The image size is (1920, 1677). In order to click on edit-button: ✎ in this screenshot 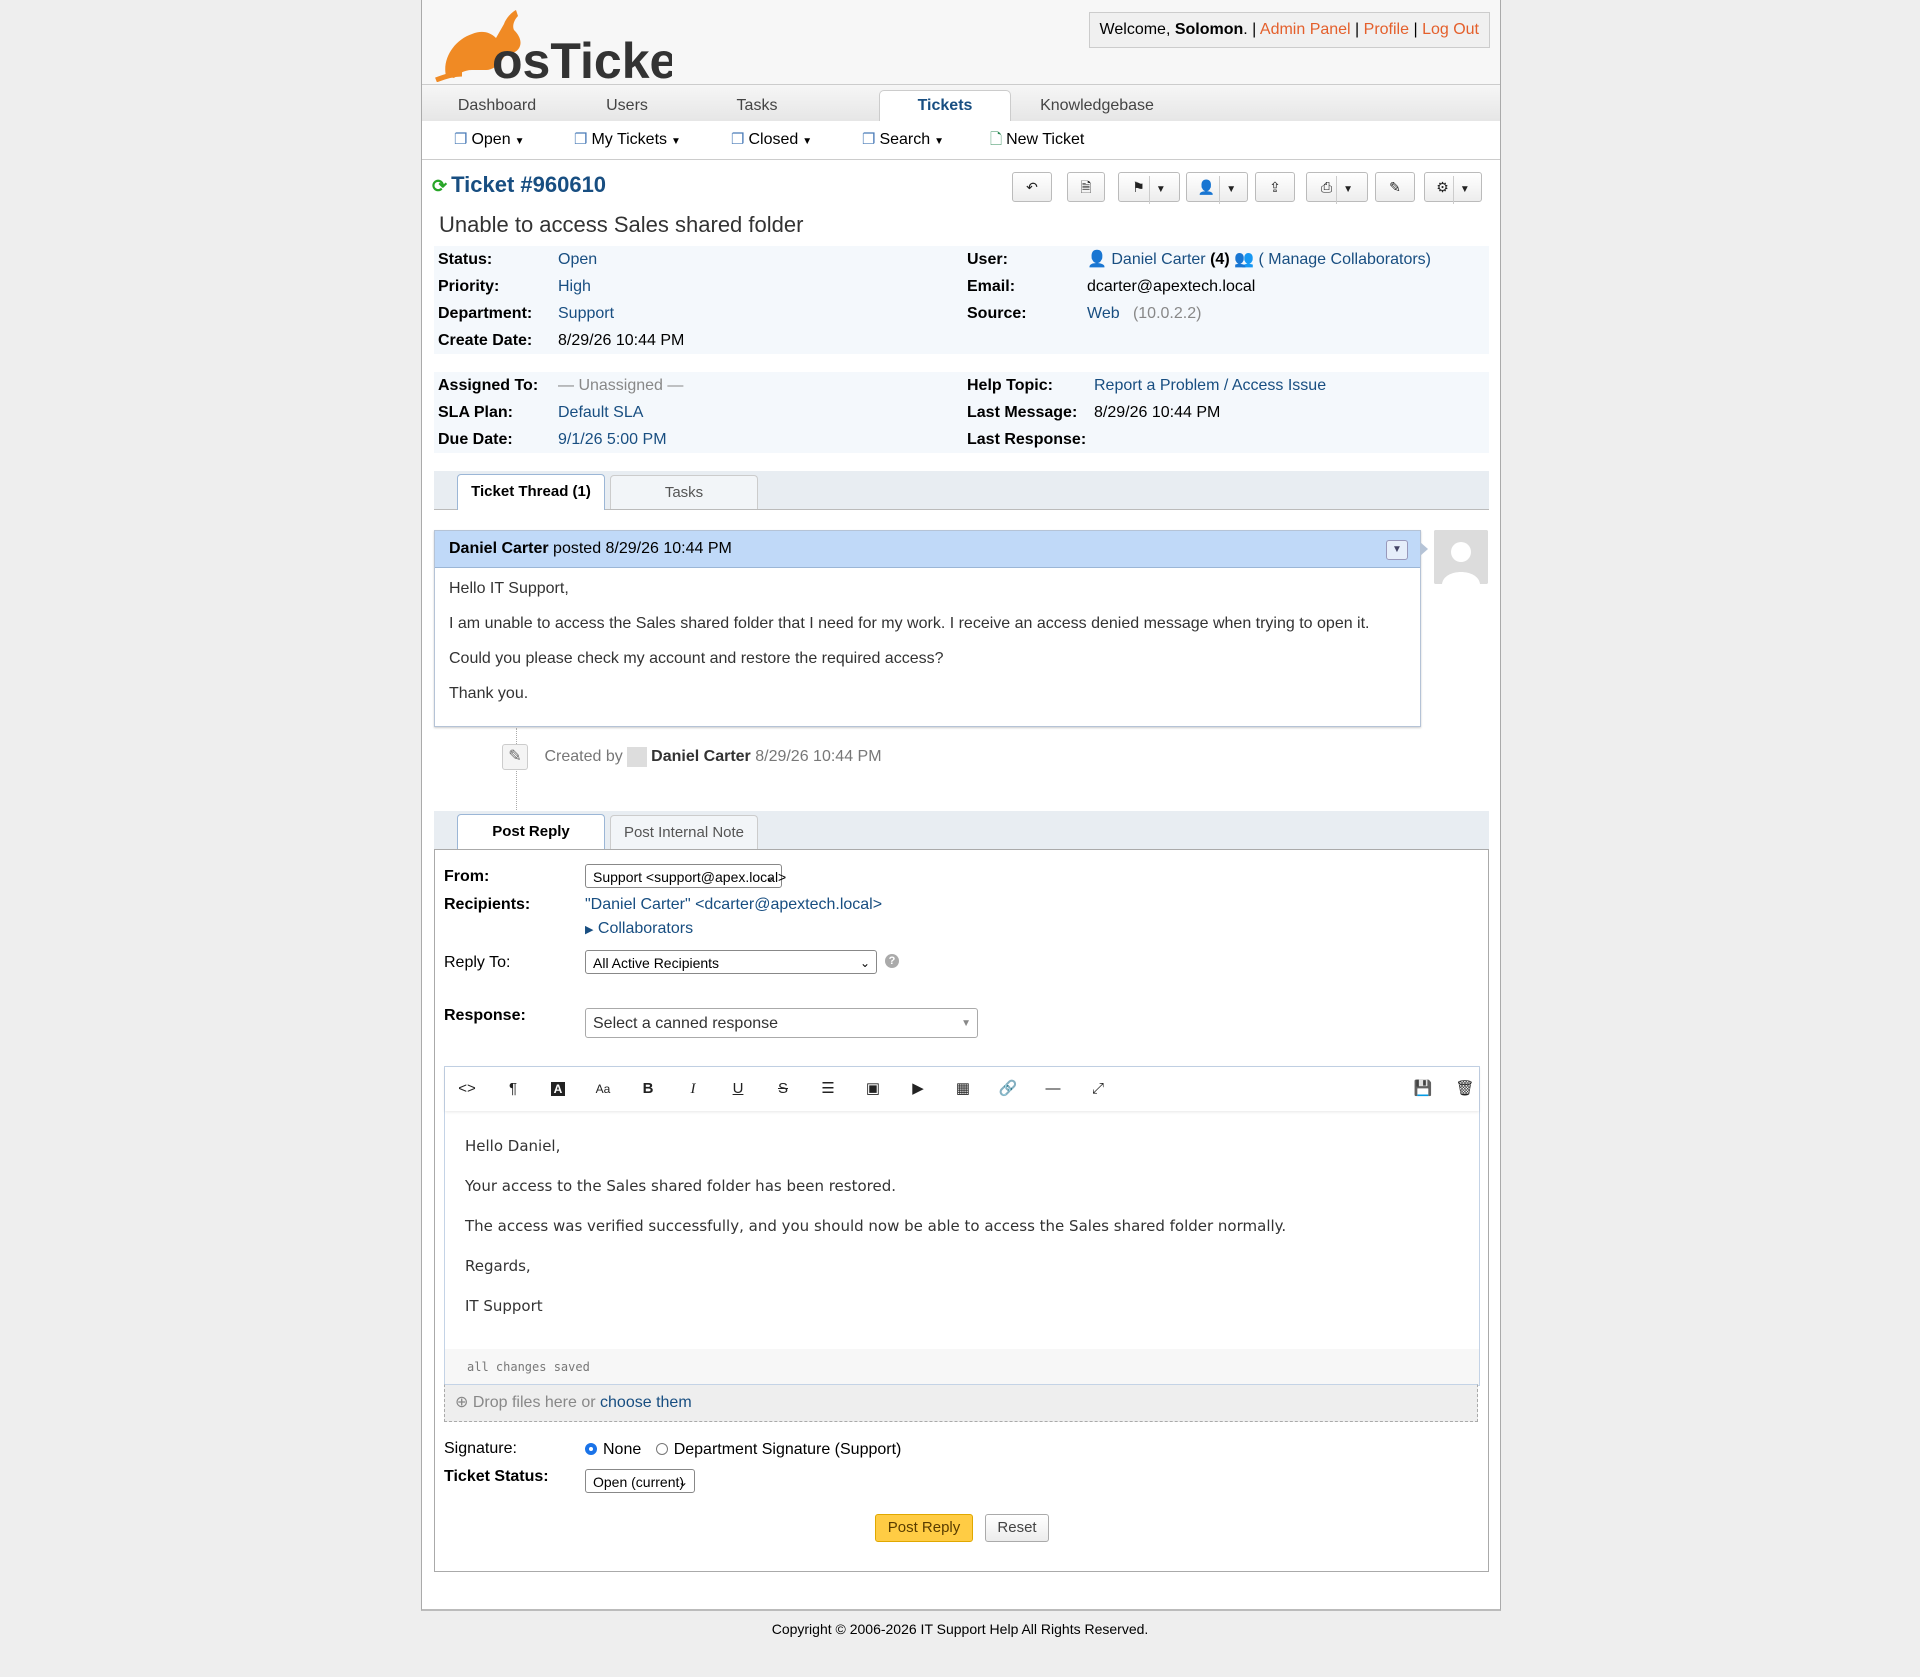, I will do `click(1395, 187)`.